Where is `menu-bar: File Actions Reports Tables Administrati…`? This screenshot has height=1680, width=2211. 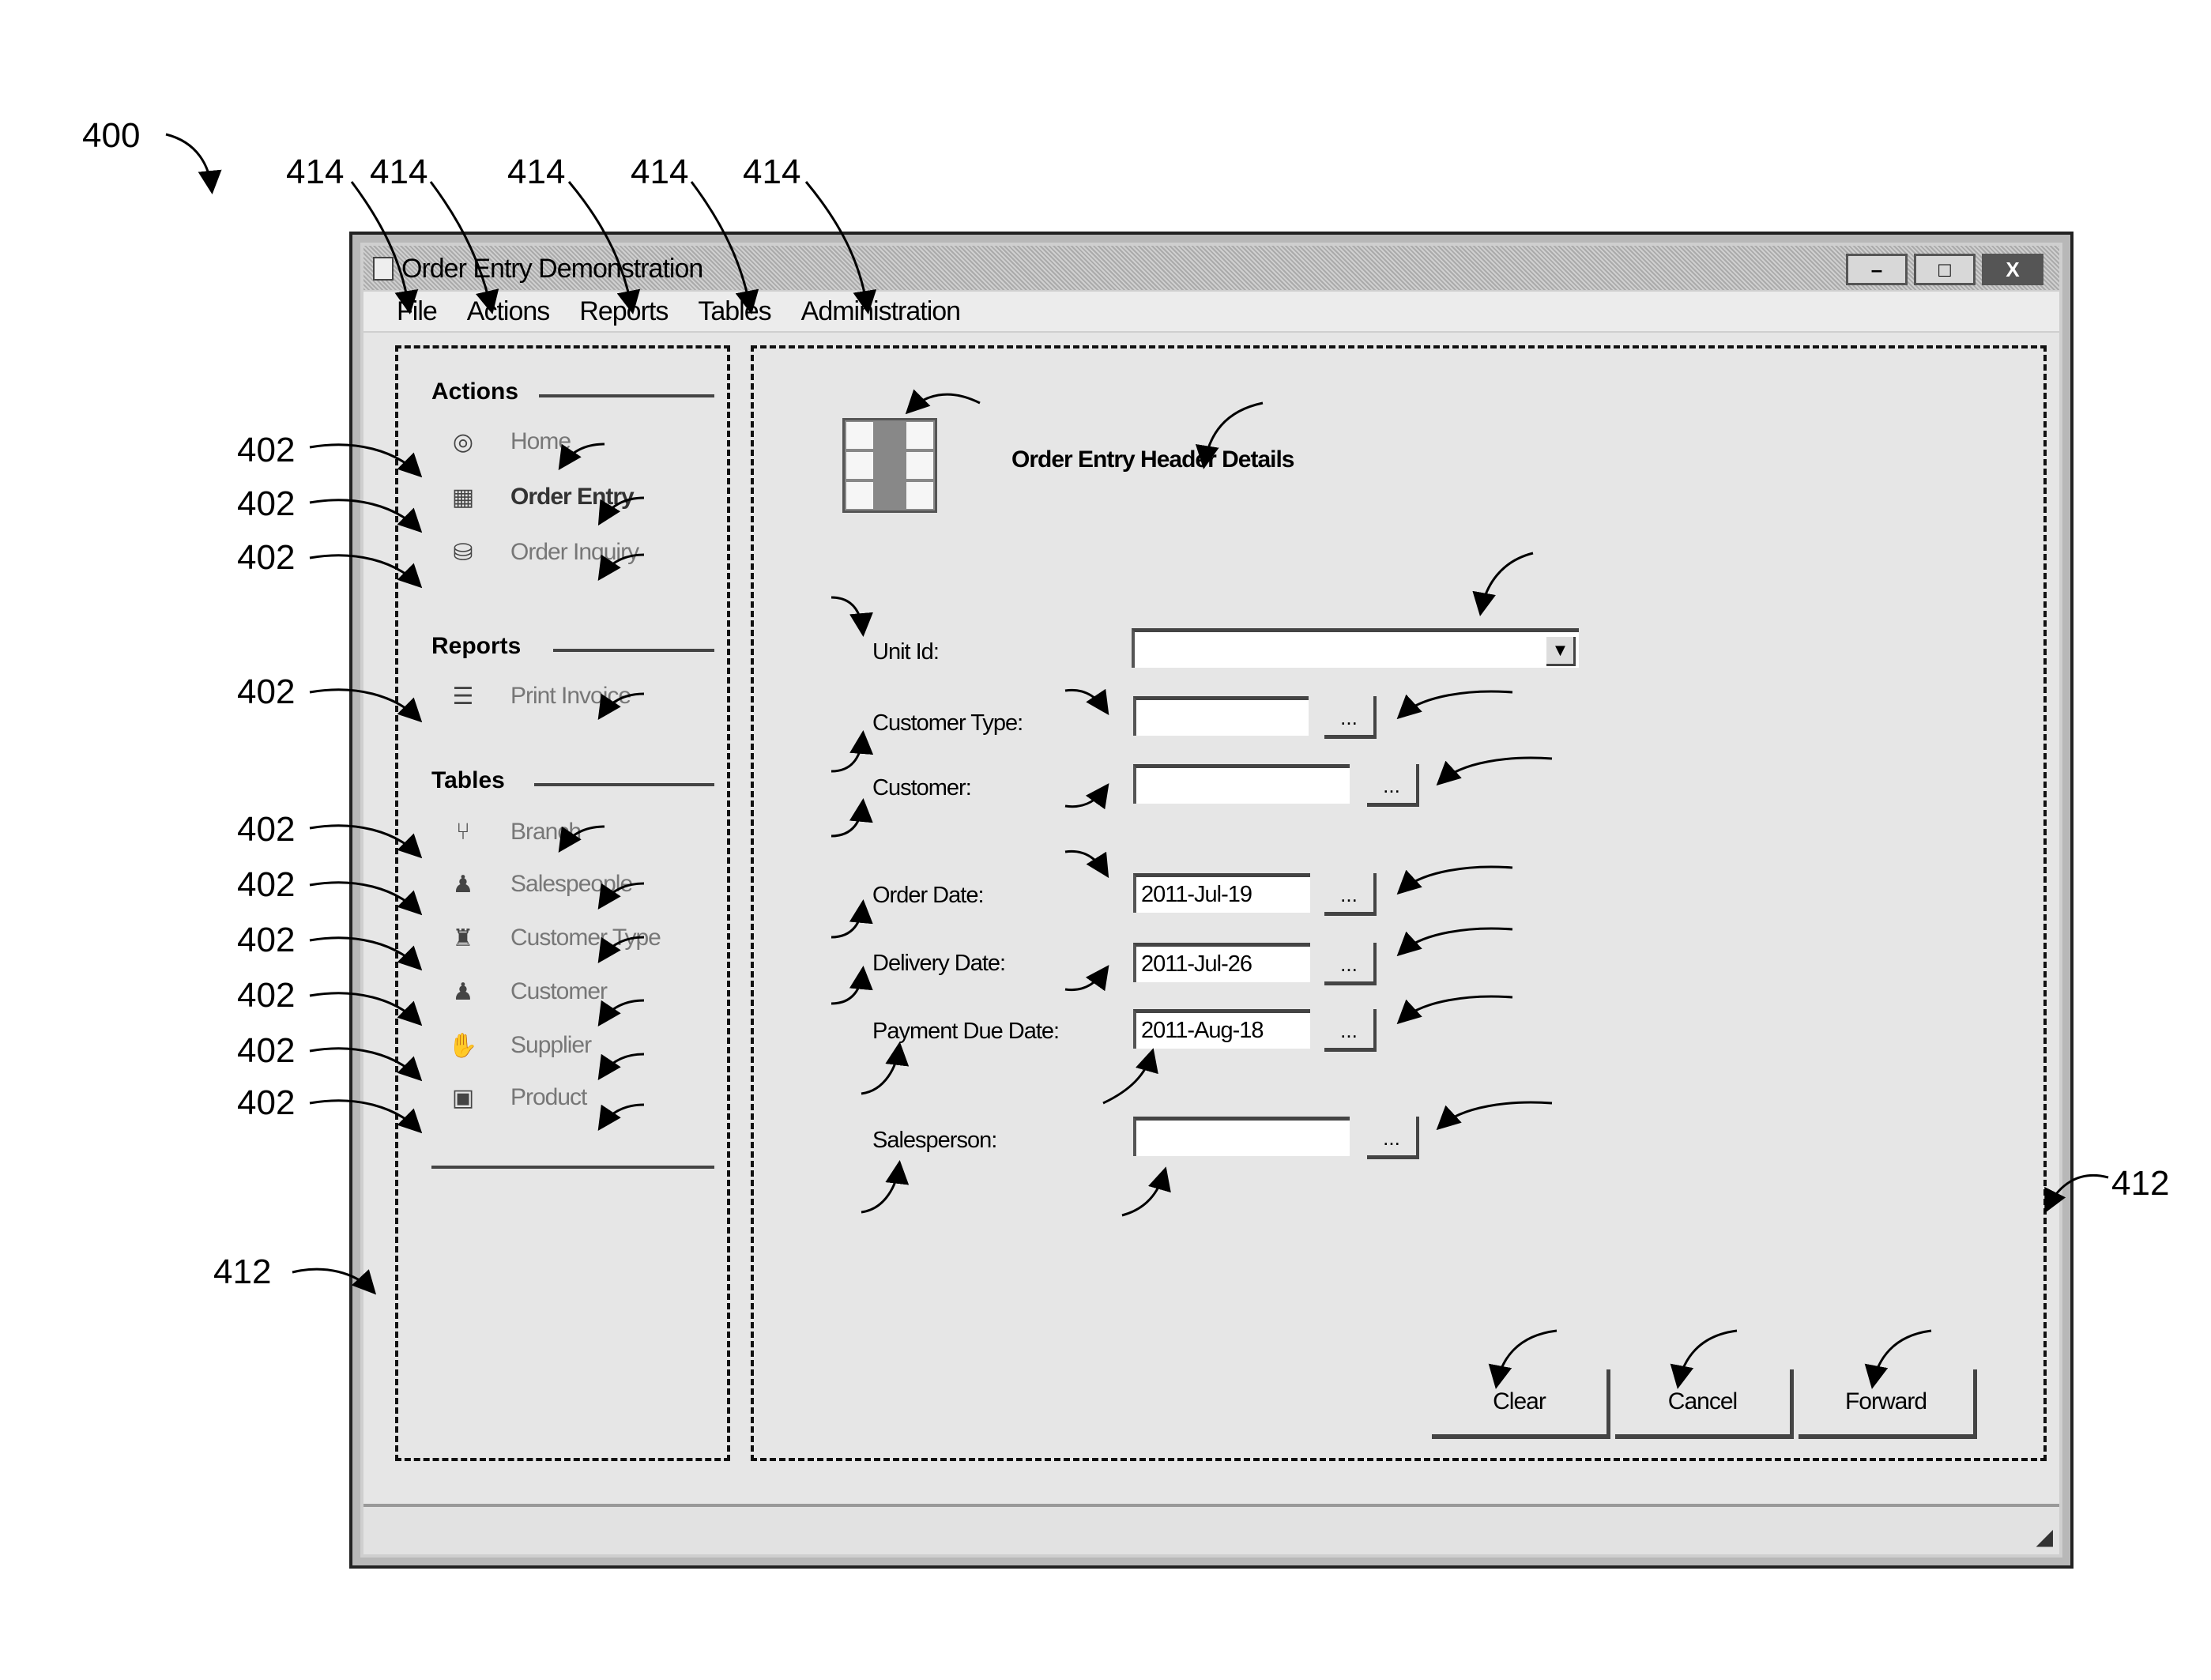 menu-bar: File Actions Reports Tables Administrati… is located at coordinates (1211, 311).